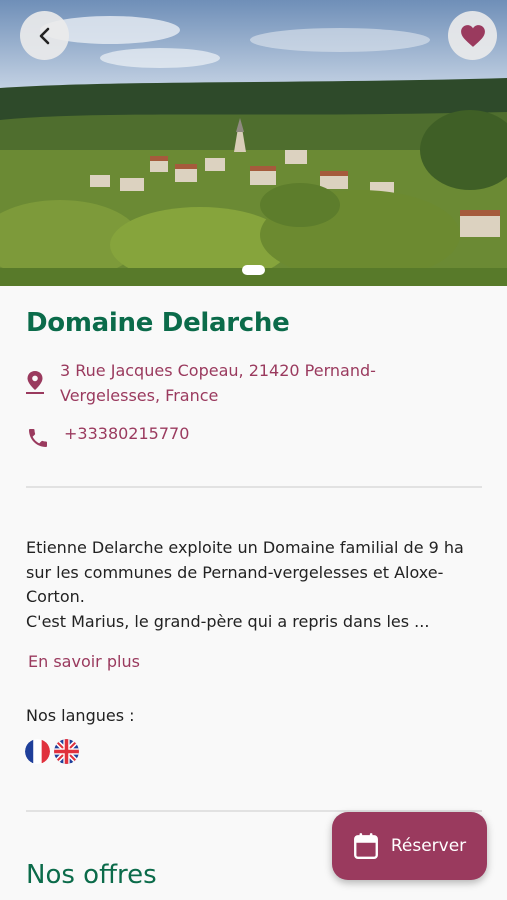 The width and height of the screenshot is (507, 900). I want to click on languages-label: Nos langues :, so click(80, 715).